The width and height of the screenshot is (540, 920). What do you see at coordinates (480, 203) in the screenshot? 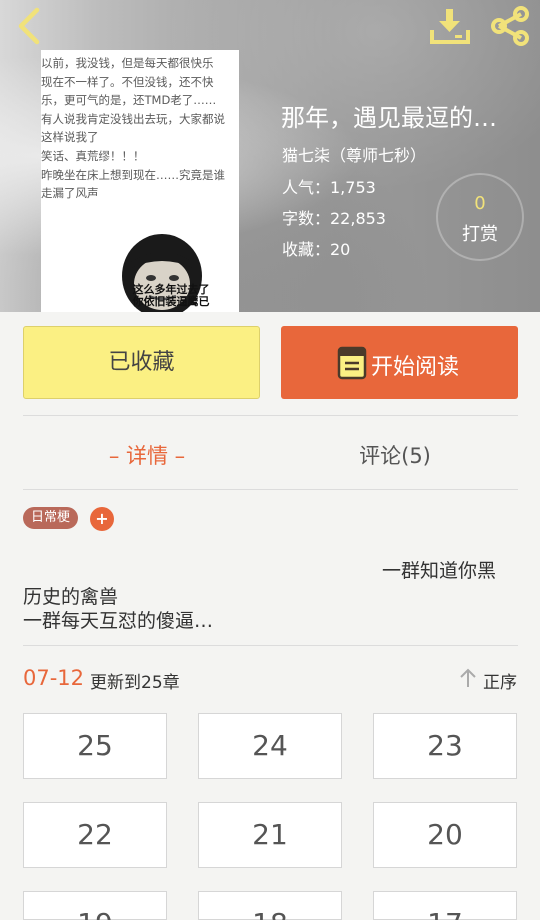
I see `tip-count: 0` at bounding box center [480, 203].